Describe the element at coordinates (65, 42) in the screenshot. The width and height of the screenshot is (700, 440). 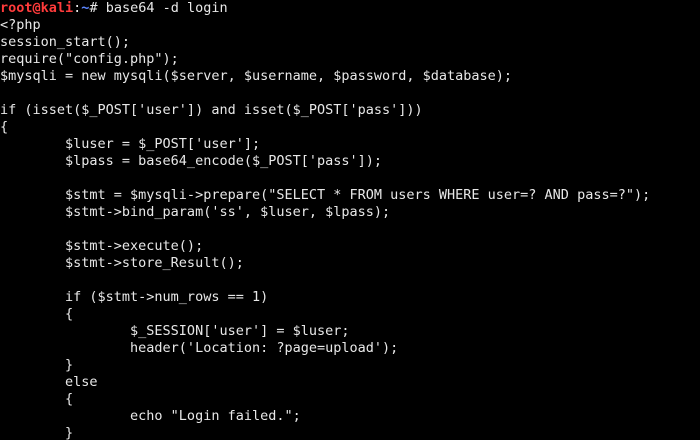
I see `code-line: session_start();` at that location.